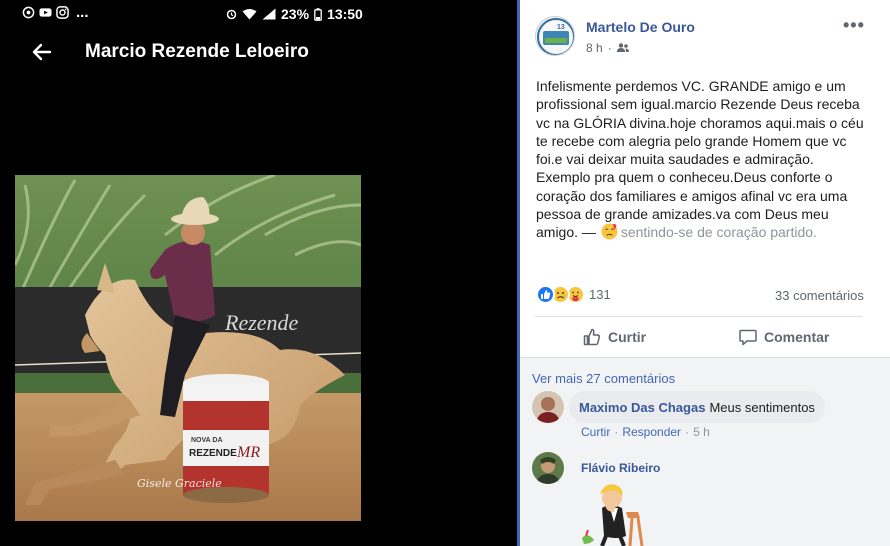 This screenshot has width=890, height=546. What do you see at coordinates (819, 295) in the screenshot?
I see `comments-count-link: 33 comentários` at bounding box center [819, 295].